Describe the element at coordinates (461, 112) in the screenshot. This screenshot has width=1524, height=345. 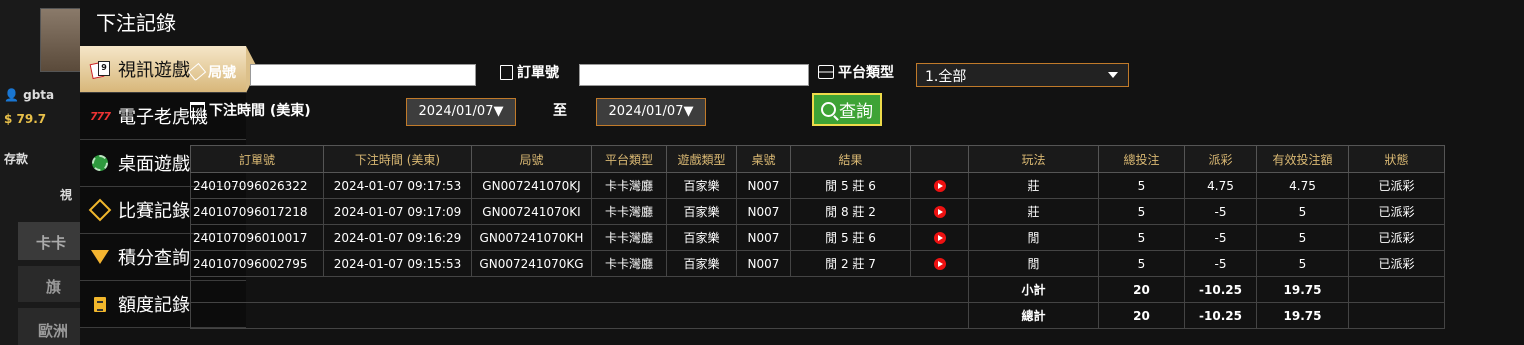
I see `date-from-select: 2024/01/07▼` at that location.